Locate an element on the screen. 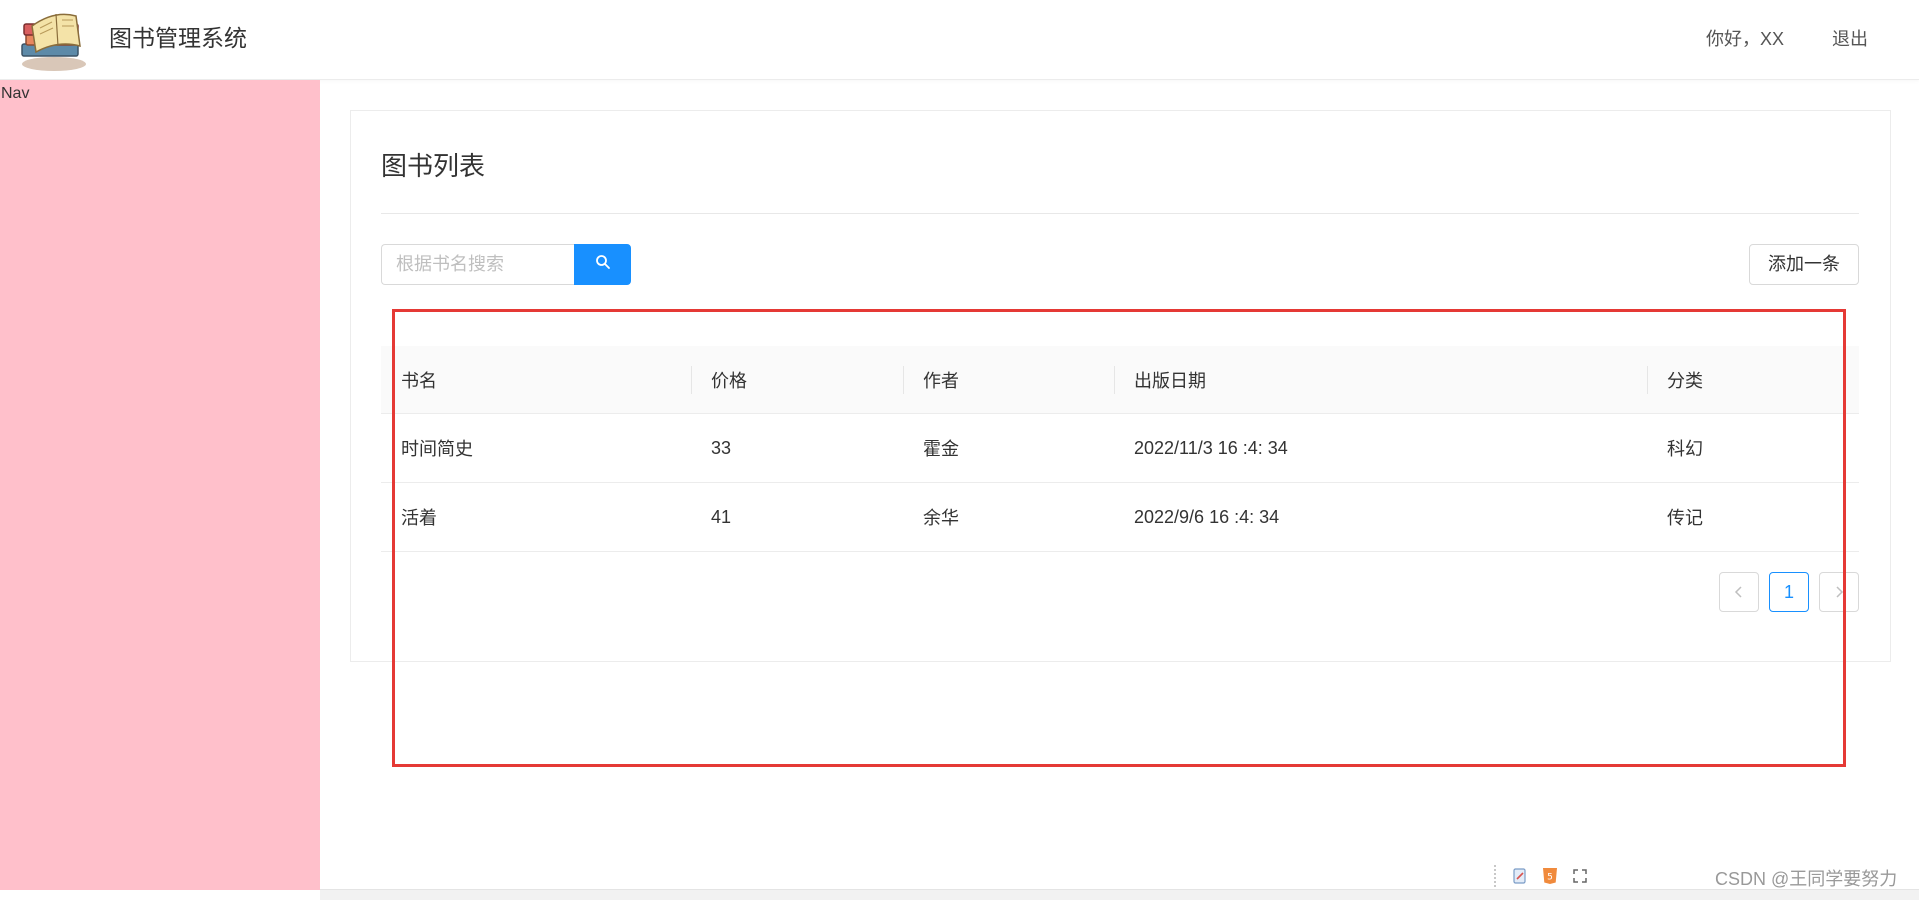  cell-title: 时间简史 is located at coordinates (437, 449).